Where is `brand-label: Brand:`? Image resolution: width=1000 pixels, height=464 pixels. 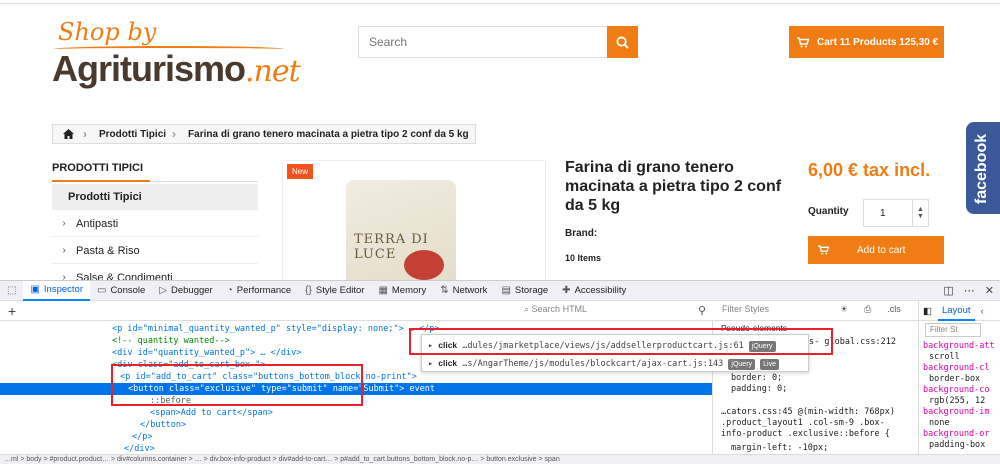
brand-label: Brand: is located at coordinates (581, 233).